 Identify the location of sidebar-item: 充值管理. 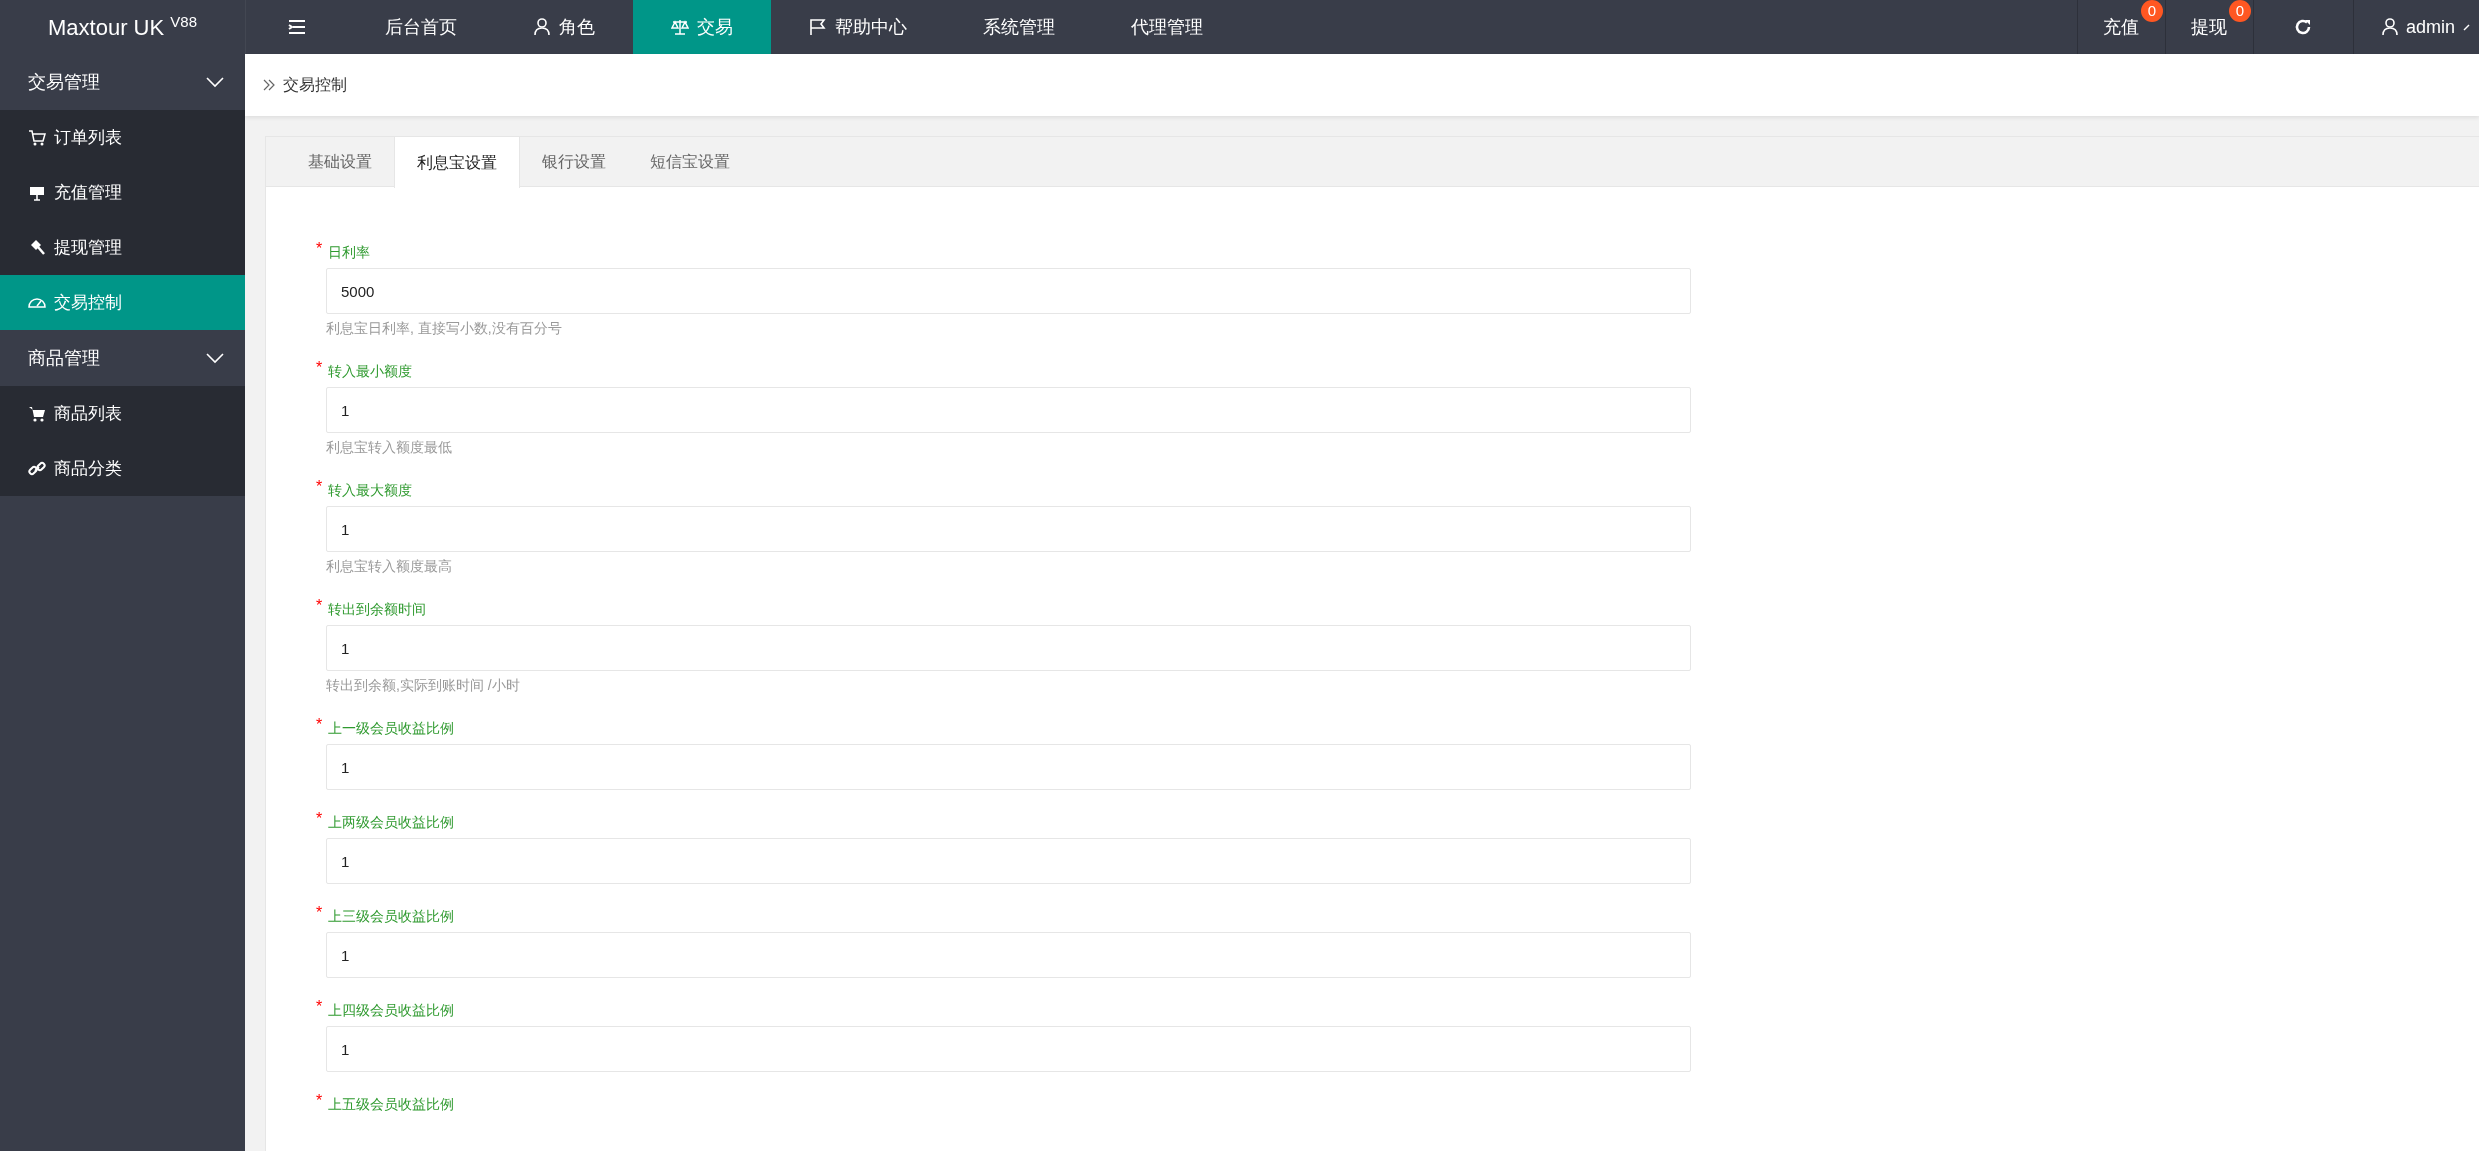
(122, 192).